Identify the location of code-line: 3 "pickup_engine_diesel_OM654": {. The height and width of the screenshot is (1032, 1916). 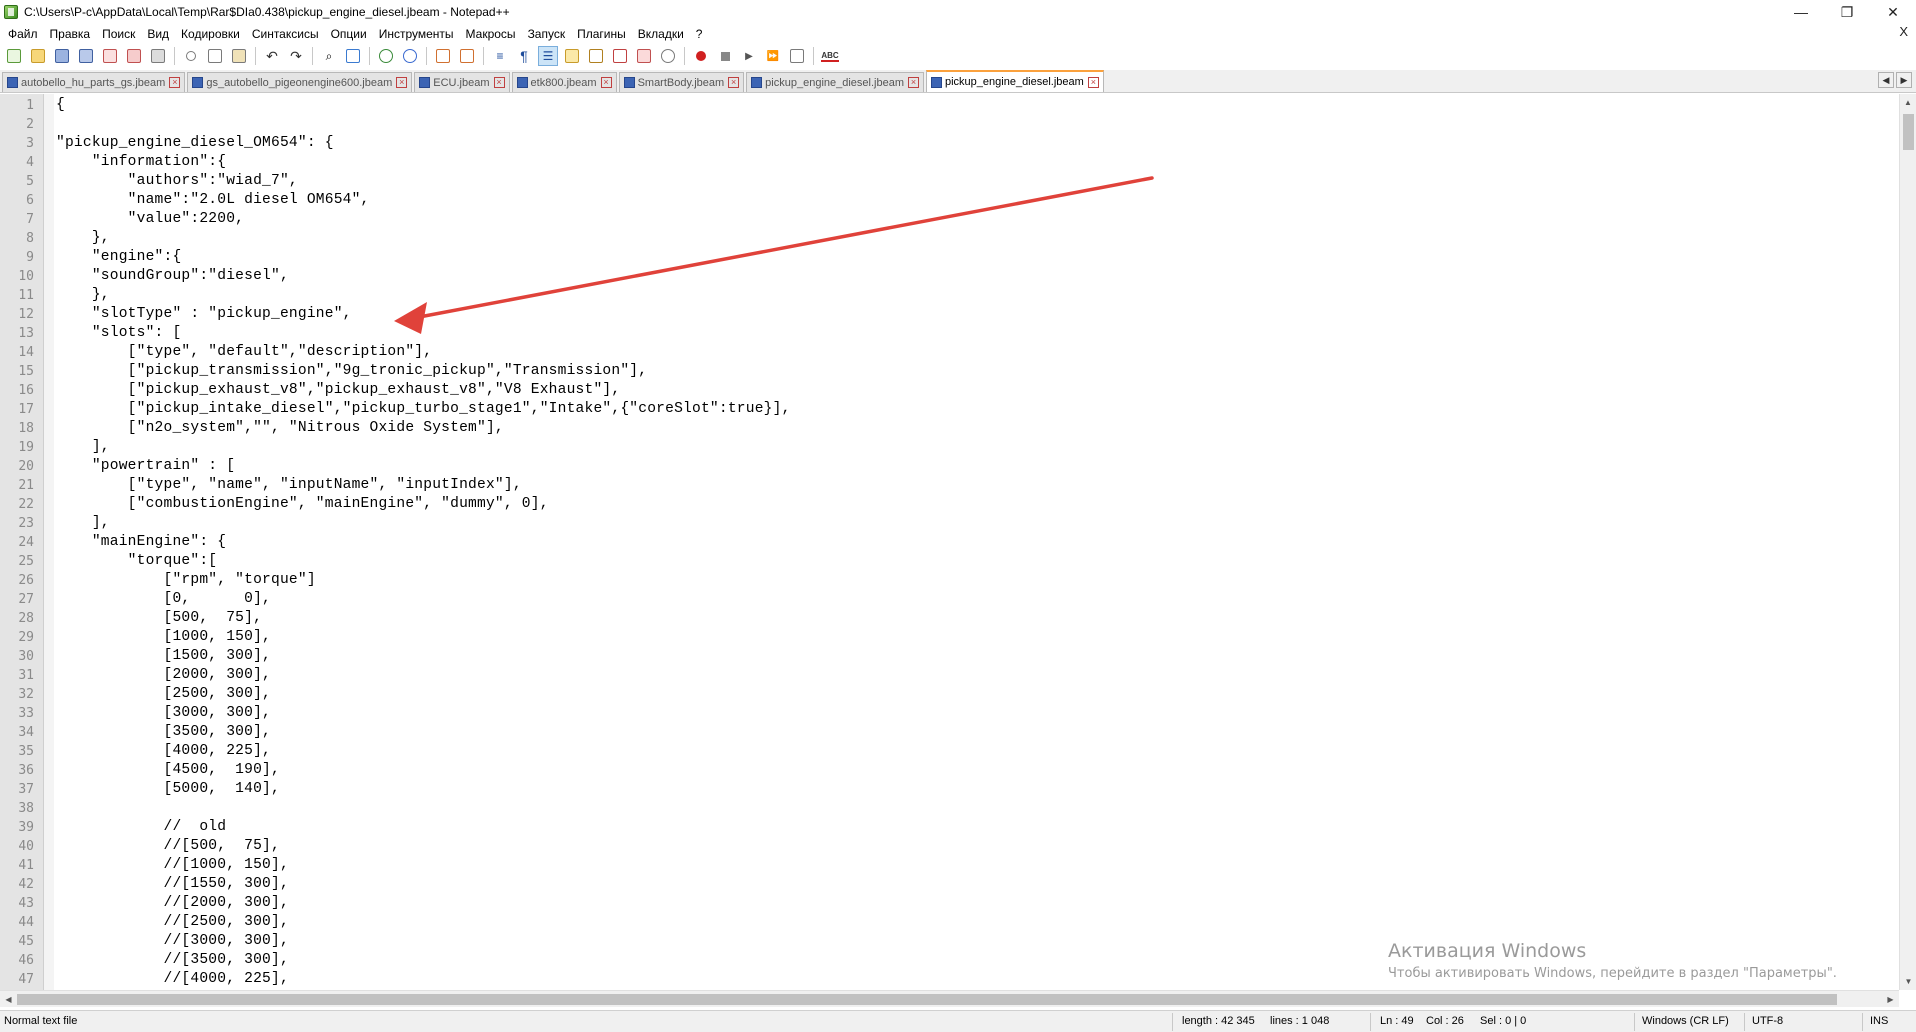
(948, 143).